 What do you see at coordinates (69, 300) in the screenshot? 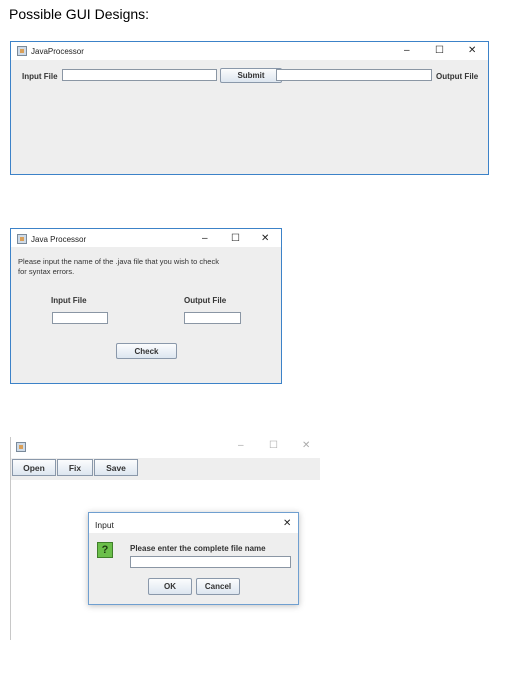
I see `design2-input-label: Input File` at bounding box center [69, 300].